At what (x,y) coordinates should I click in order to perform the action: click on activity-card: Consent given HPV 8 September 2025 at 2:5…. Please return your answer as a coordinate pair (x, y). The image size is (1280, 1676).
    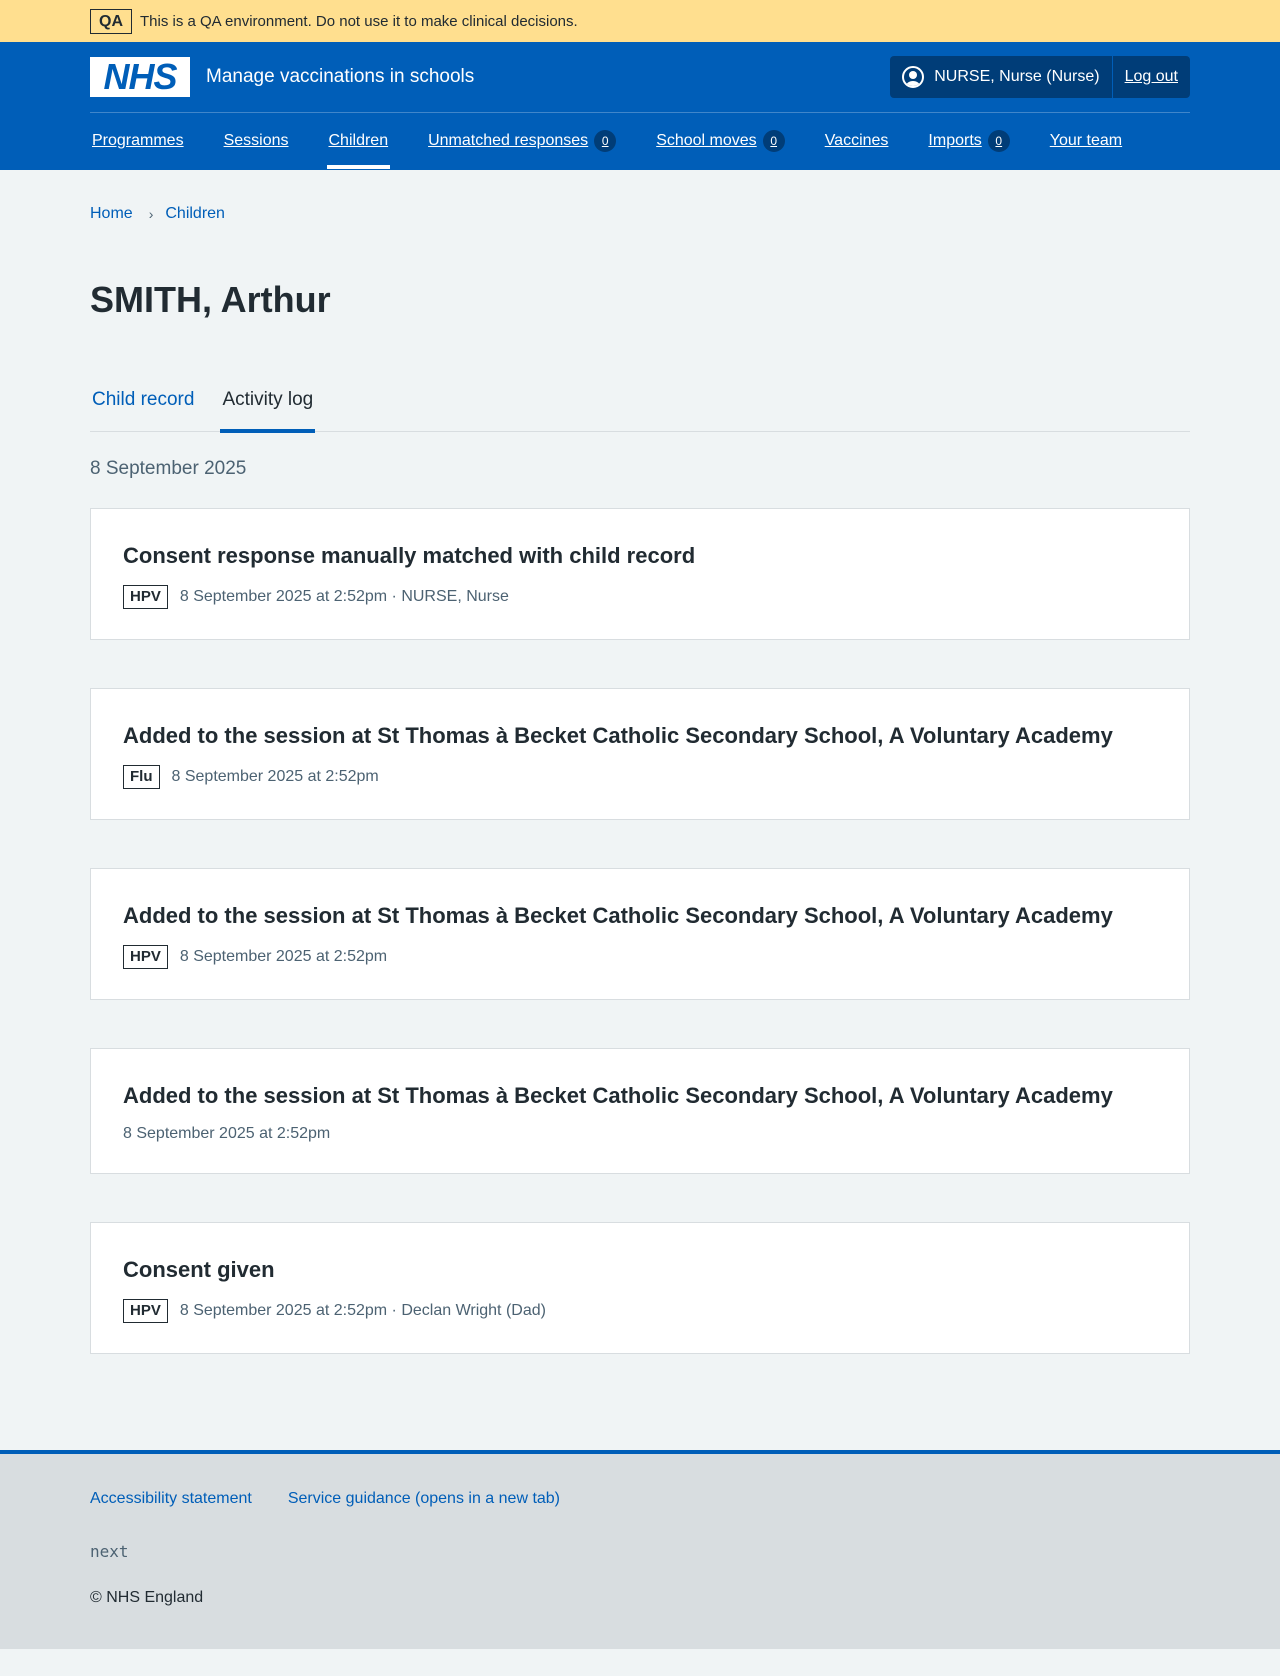
    Looking at the image, I should click on (640, 1288).